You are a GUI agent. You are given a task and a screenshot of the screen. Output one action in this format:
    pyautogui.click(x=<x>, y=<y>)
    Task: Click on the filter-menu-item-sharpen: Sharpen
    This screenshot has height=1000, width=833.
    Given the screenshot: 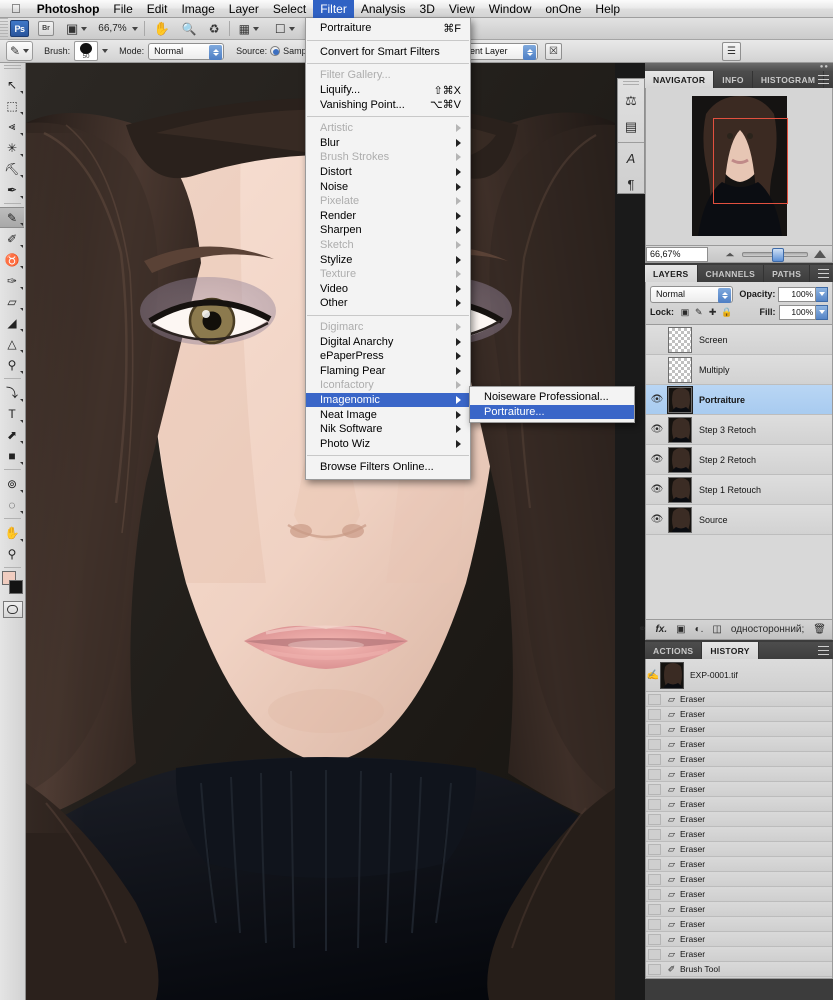 What is the action you would take?
    pyautogui.click(x=388, y=230)
    